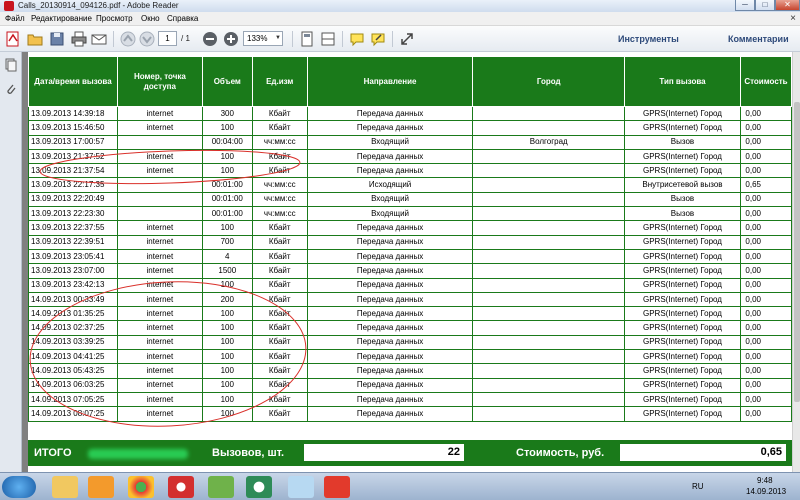 The height and width of the screenshot is (500, 800). What do you see at coordinates (99, 39) in the screenshot?
I see `email-icon` at bounding box center [99, 39].